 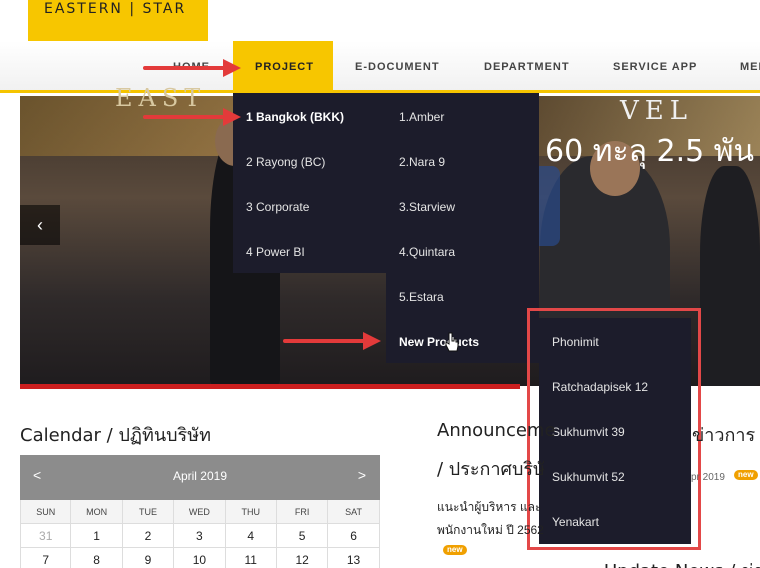 I want to click on calendar-day: 31, so click(x=46, y=536).